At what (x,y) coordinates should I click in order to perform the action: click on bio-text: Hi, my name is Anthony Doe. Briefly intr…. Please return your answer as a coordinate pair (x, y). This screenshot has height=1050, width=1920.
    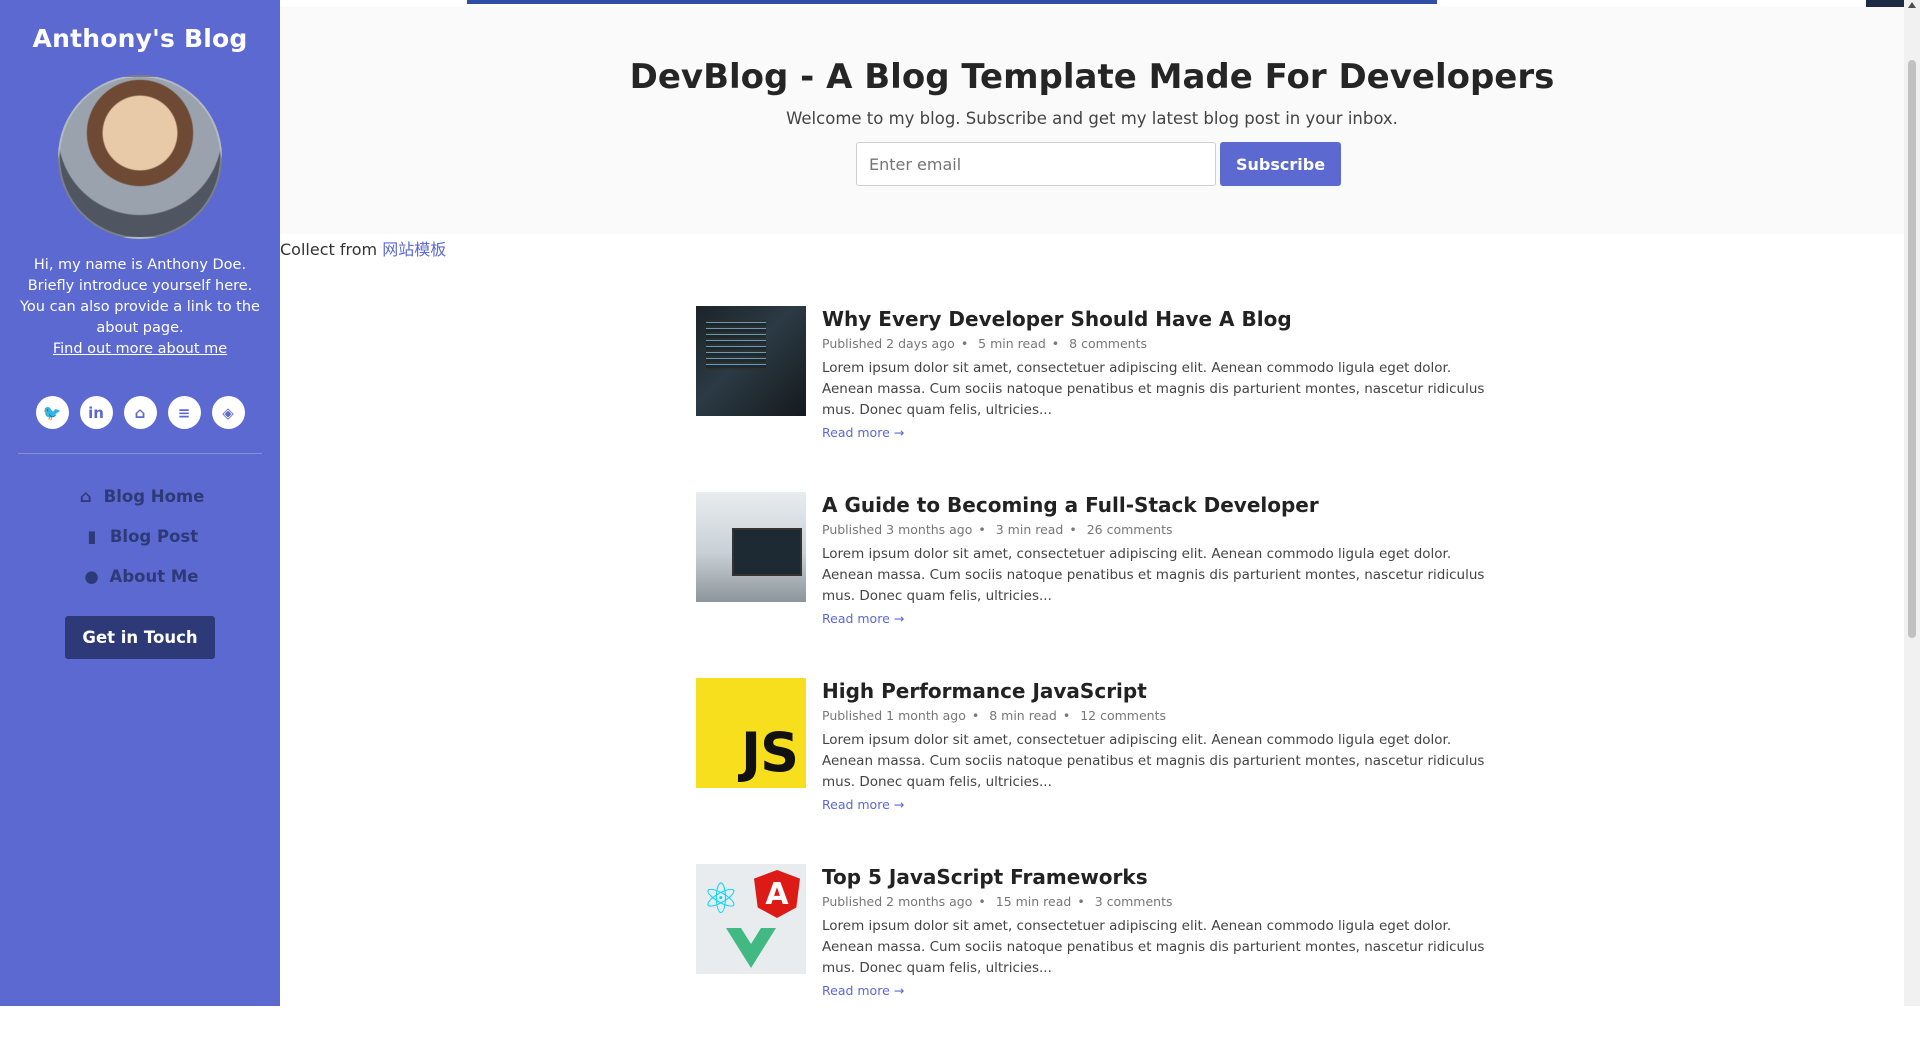
    Looking at the image, I should click on (140, 296).